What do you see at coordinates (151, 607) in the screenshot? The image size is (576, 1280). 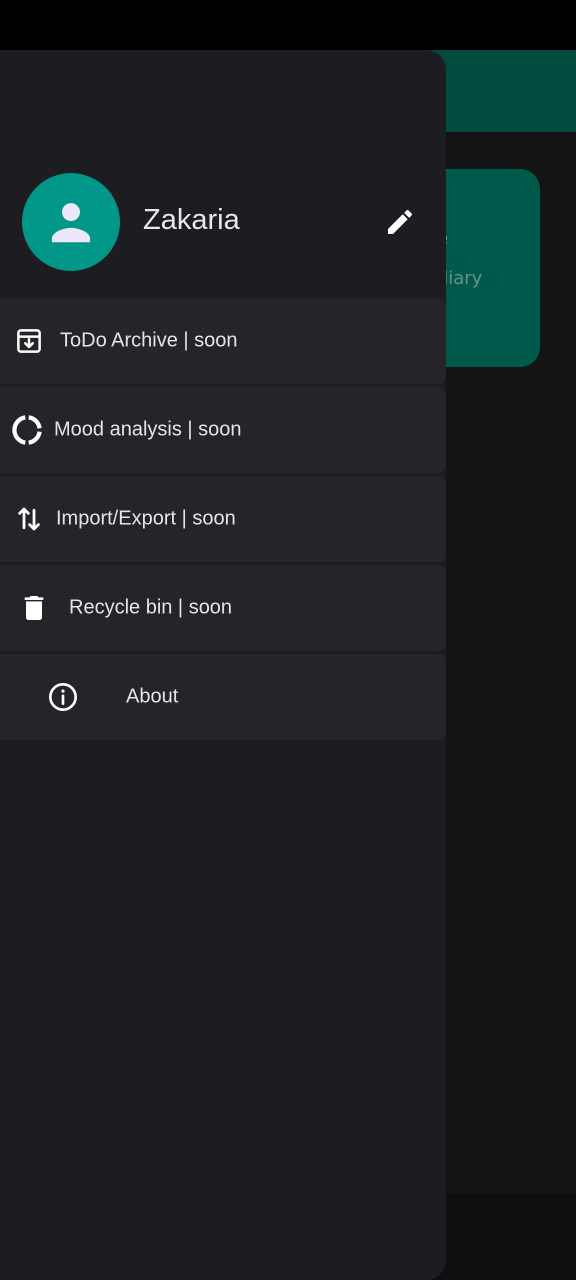 I see `menu-item-label: Recycle bin | soon` at bounding box center [151, 607].